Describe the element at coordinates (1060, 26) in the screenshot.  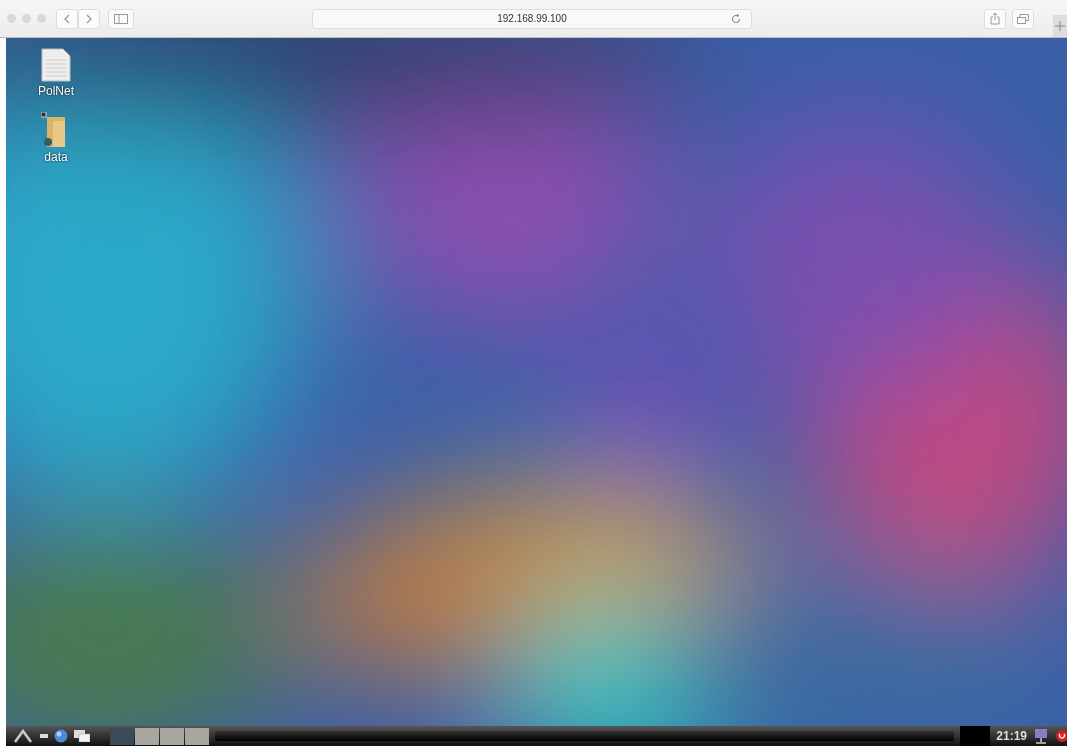
I see `plus-icon` at that location.